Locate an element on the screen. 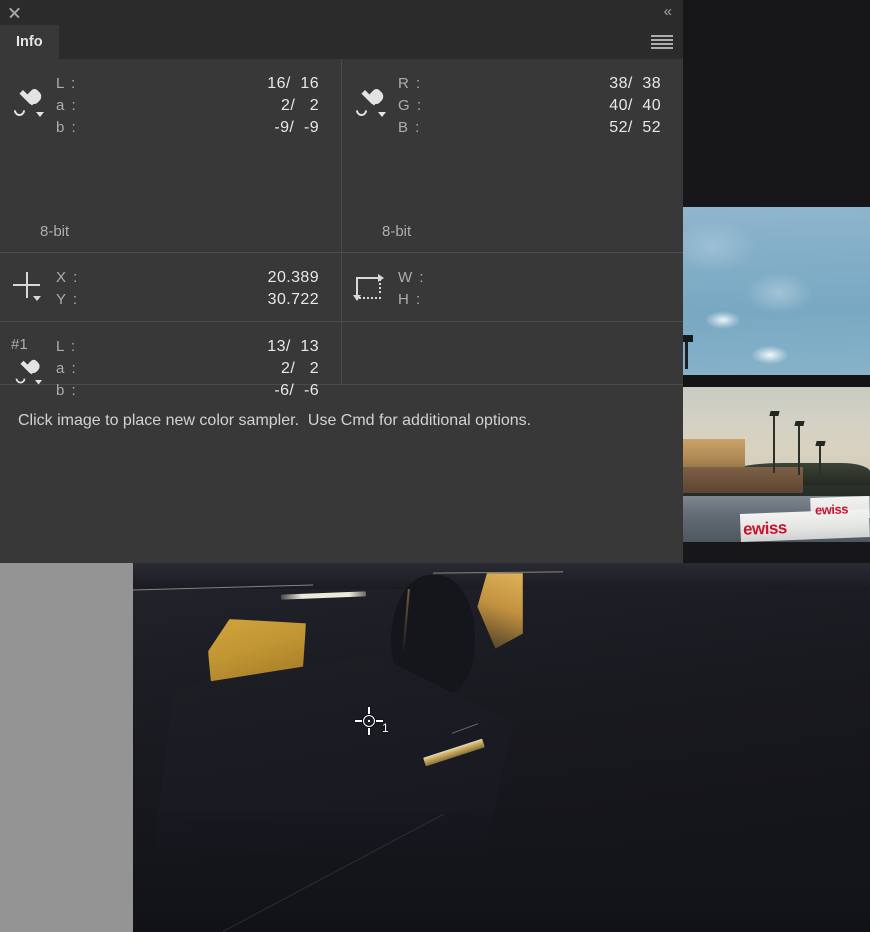  readout-dimensions: W : H : is located at coordinates (512, 287).